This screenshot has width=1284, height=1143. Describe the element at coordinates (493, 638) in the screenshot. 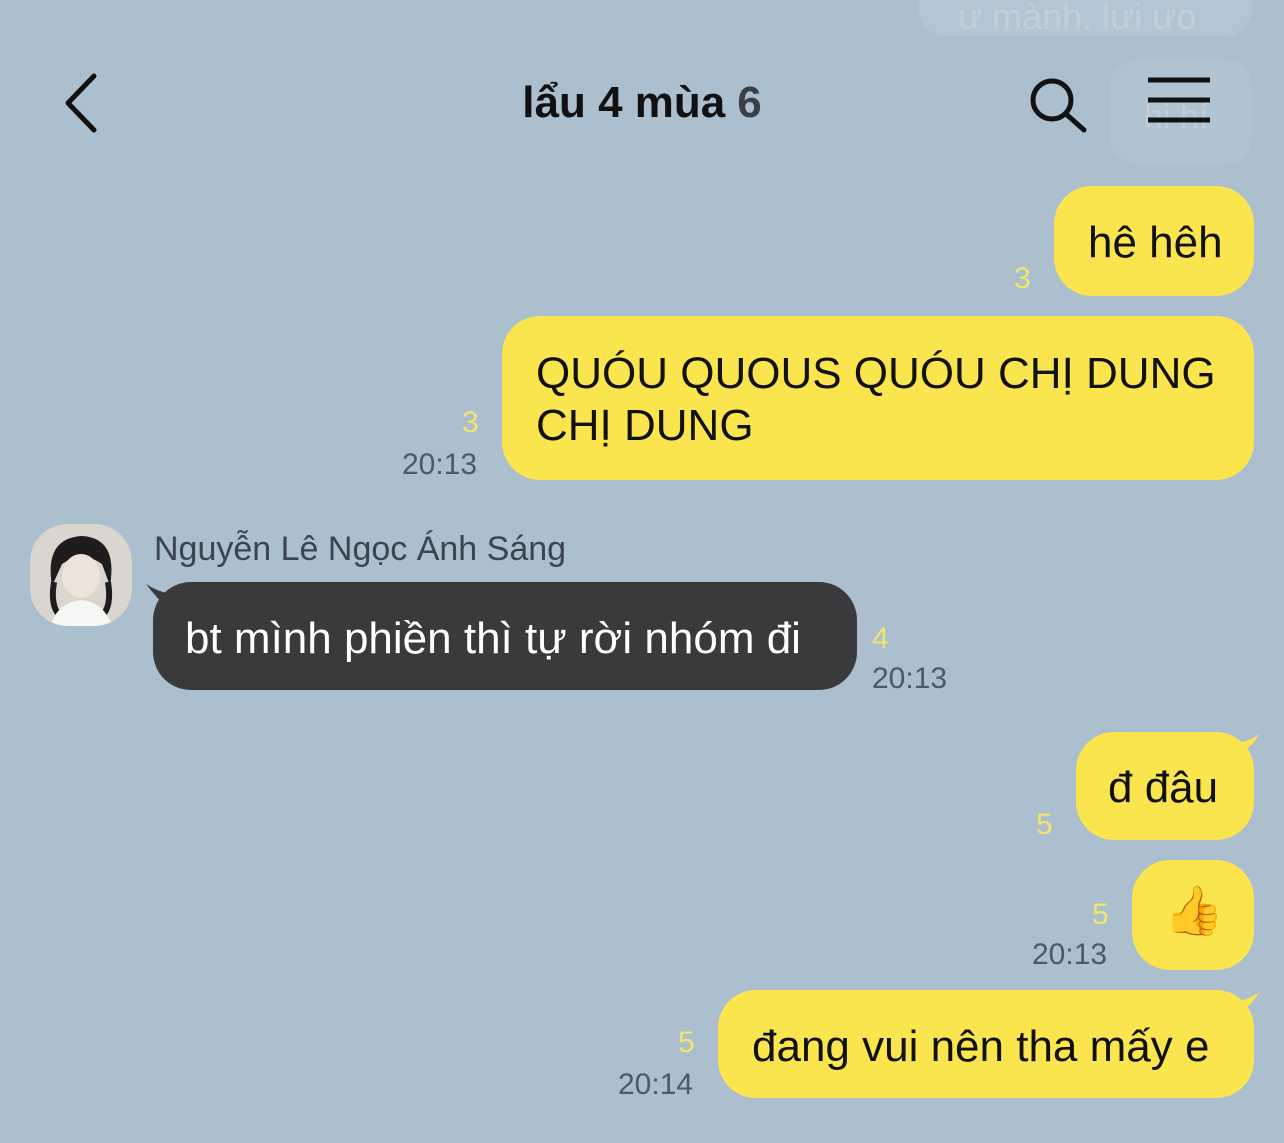

I see `message-text: bt mình phiền thì tự rời nhóm đi` at that location.